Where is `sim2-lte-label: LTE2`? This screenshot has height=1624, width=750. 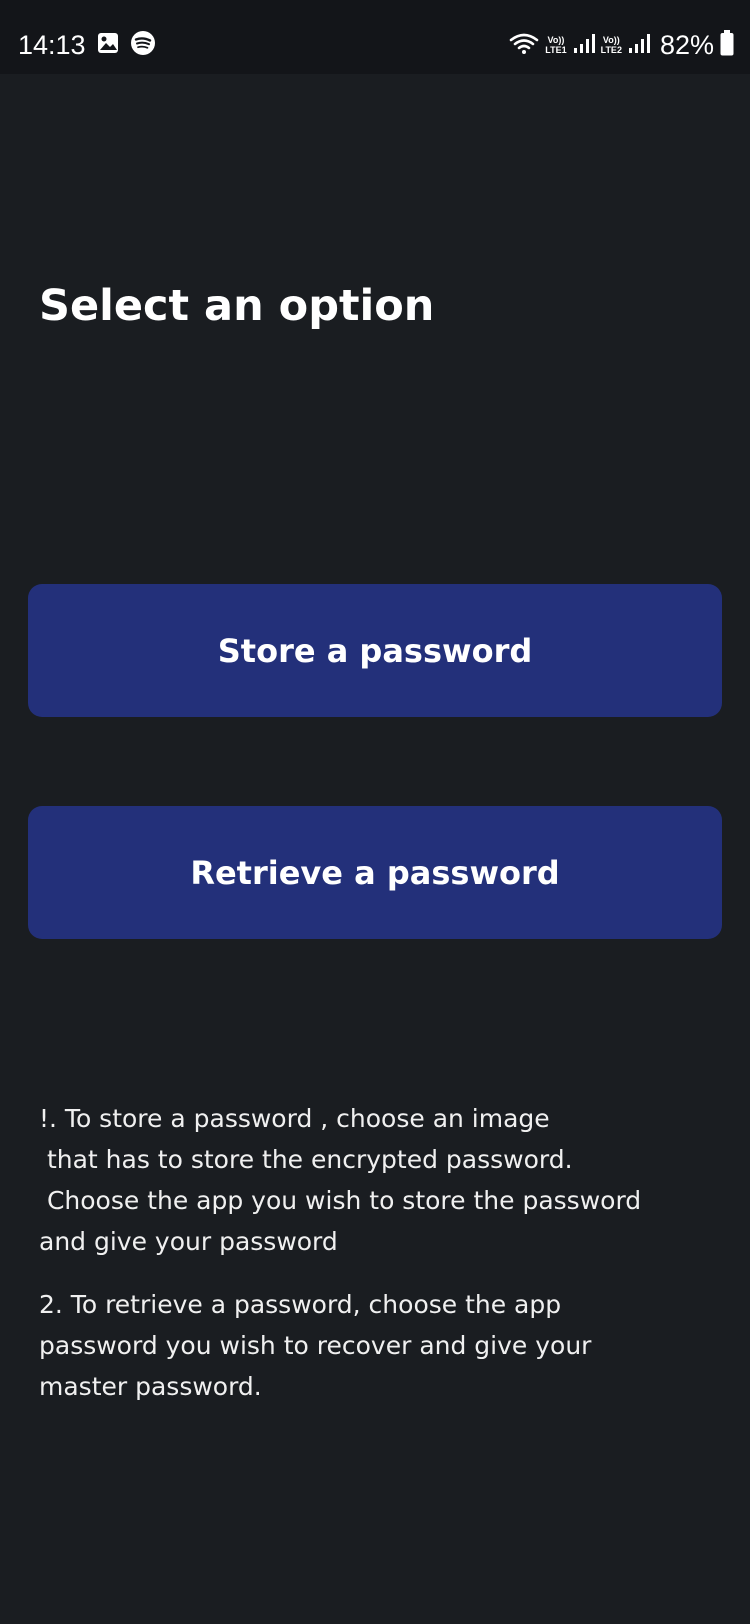 sim2-lte-label: LTE2 is located at coordinates (611, 50).